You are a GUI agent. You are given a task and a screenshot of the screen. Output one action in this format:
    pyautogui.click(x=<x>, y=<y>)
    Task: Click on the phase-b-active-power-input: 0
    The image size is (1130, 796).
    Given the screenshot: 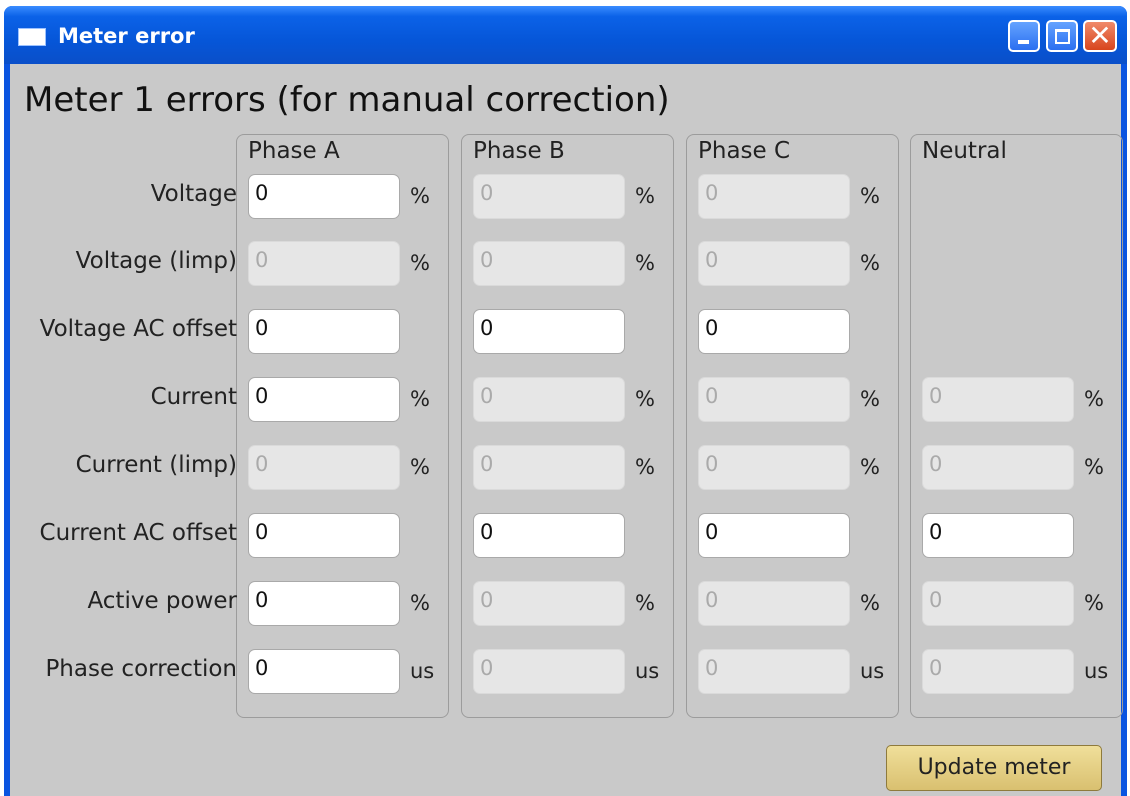 What is the action you would take?
    pyautogui.click(x=549, y=603)
    